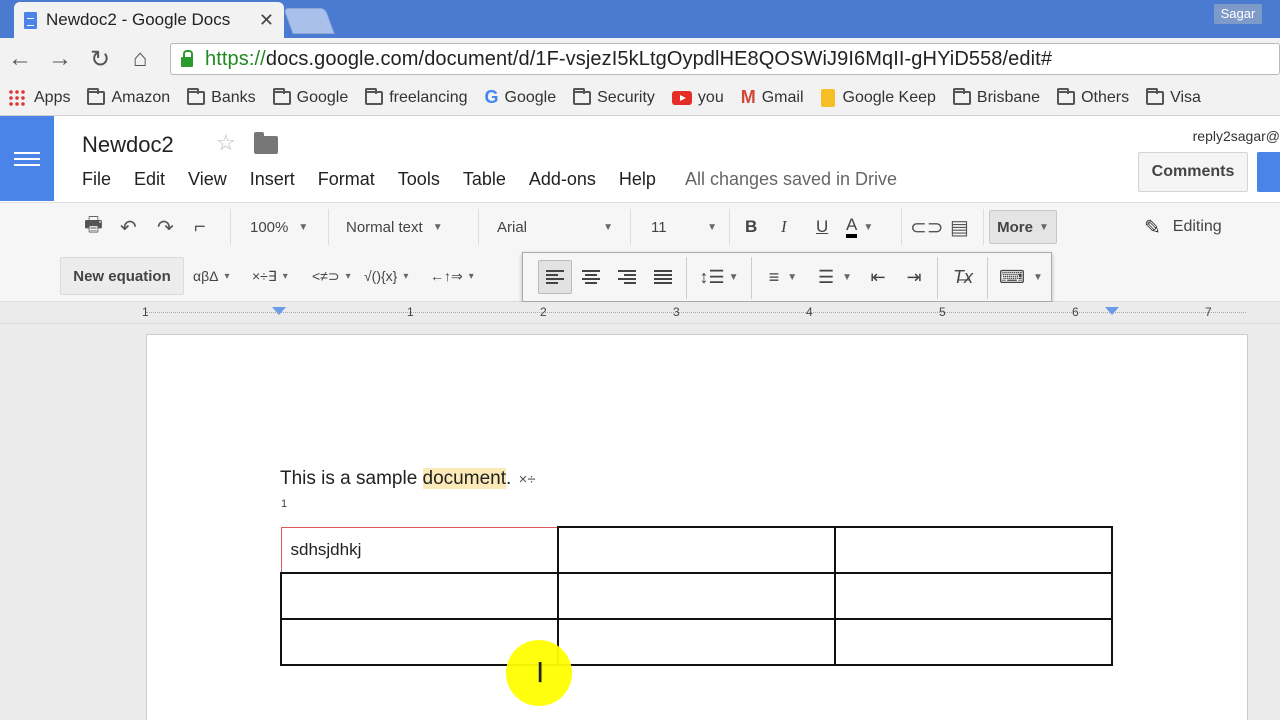 Image resolution: width=1280 pixels, height=720 pixels. Describe the element at coordinates (562, 179) in the screenshot. I see `menu-addons: Add-ons` at that location.